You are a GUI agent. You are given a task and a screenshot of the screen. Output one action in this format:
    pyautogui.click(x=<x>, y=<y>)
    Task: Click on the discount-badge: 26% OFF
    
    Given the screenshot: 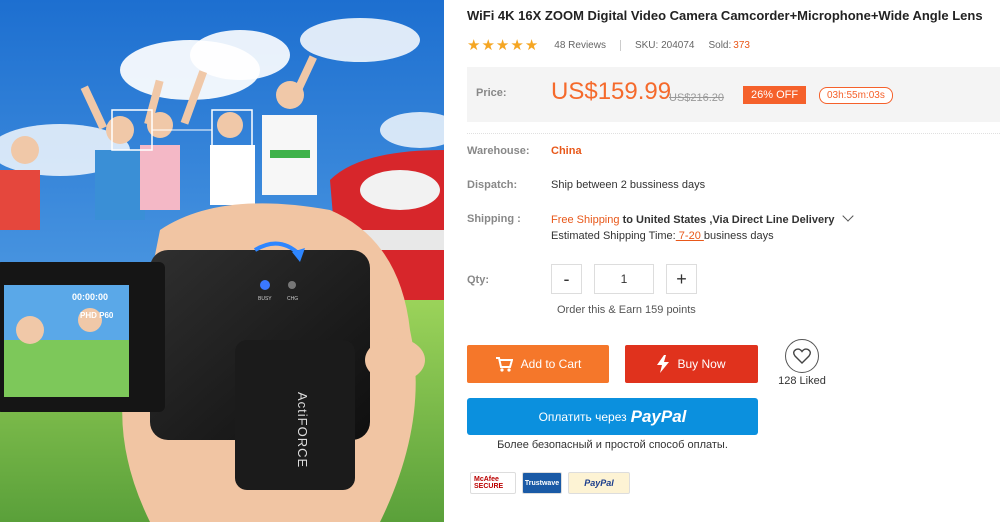 What is the action you would take?
    pyautogui.click(x=775, y=95)
    